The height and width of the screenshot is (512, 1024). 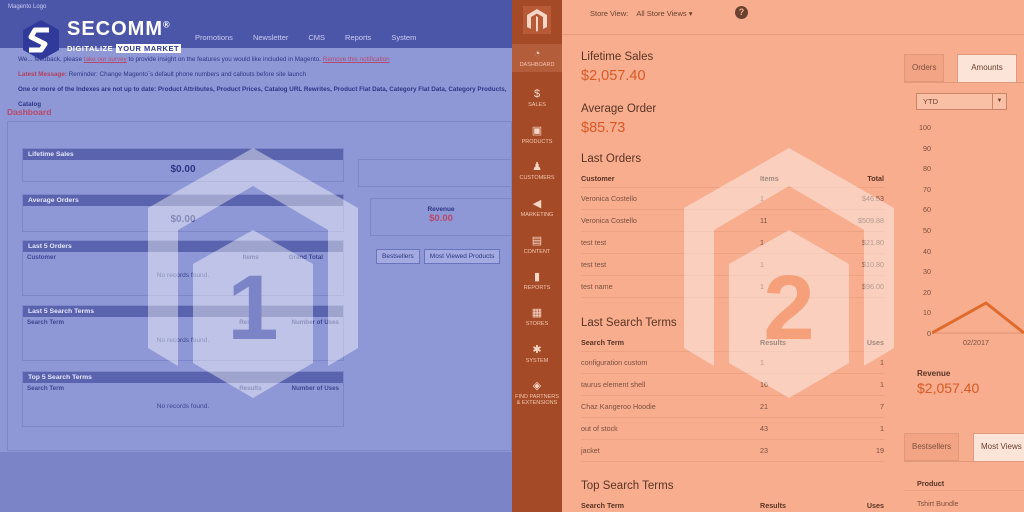 I want to click on sidebar-item-find: ◈ FIND PARTNERS & EXTENSIONS, so click(x=537, y=392).